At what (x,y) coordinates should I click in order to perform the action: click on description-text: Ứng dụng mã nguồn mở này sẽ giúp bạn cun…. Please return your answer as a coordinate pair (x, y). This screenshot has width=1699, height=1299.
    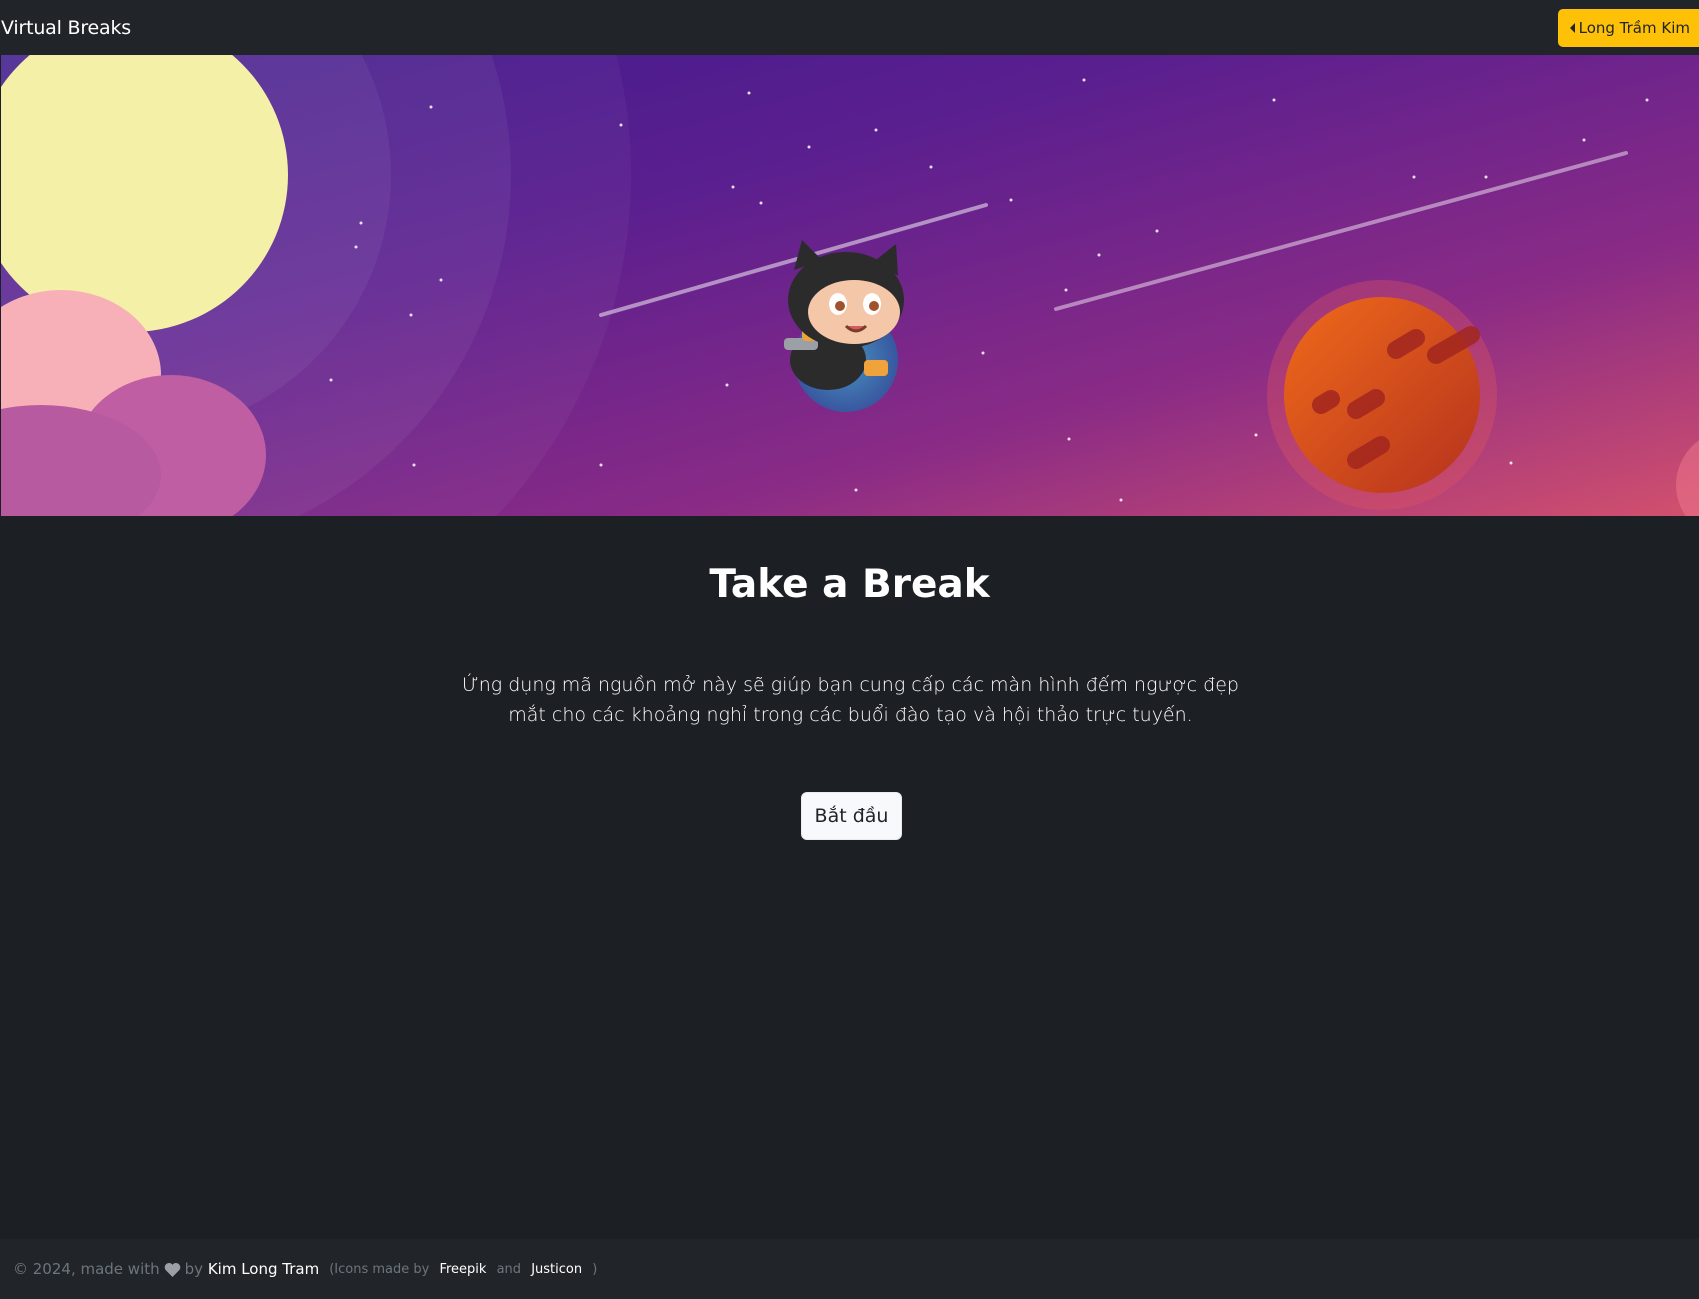
    Looking at the image, I should click on (850, 700).